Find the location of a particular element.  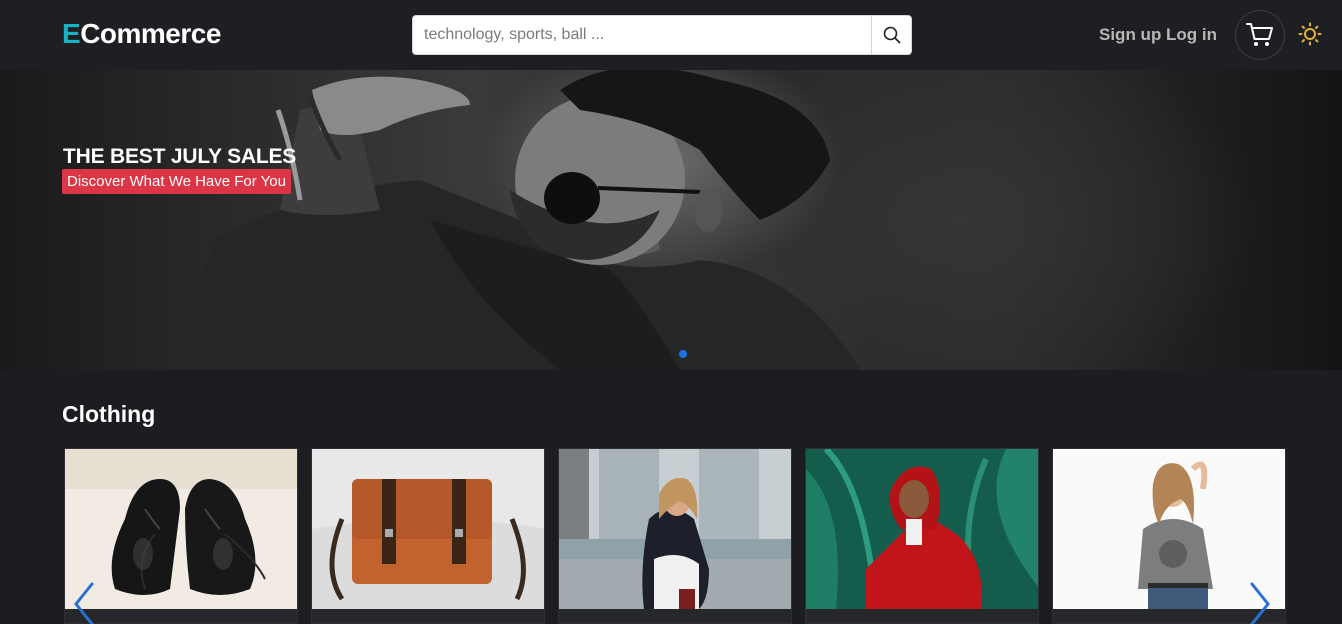

cart-button is located at coordinates (1260, 35).